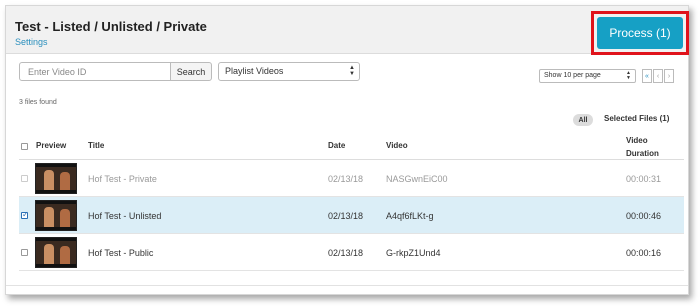  What do you see at coordinates (51, 145) in the screenshot?
I see `column-header-preview: Preview` at bounding box center [51, 145].